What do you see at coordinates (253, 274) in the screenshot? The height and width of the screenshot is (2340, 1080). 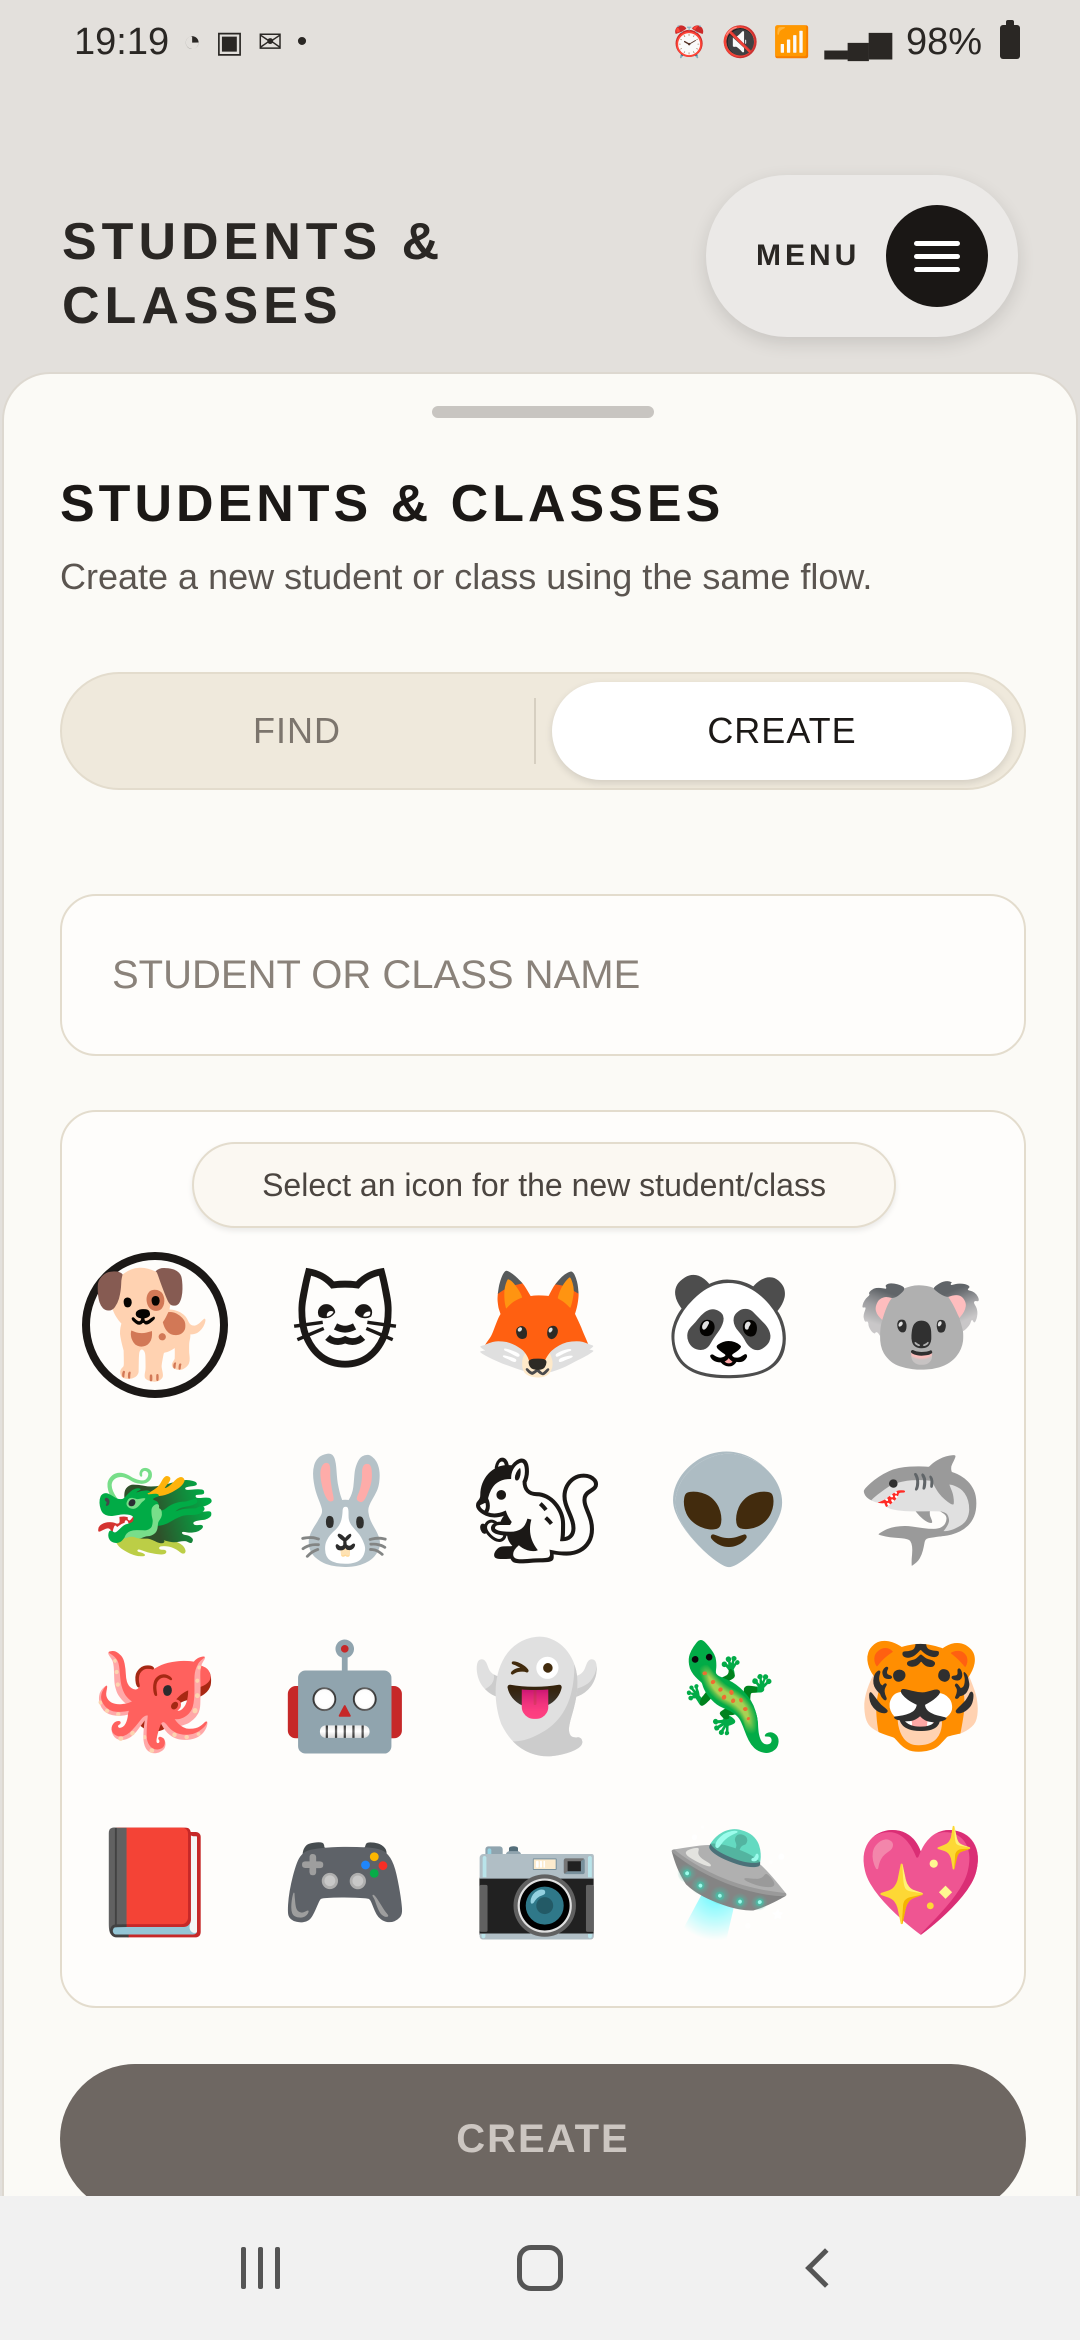 I see `page-title: STUDENTS & CLASSES` at bounding box center [253, 274].